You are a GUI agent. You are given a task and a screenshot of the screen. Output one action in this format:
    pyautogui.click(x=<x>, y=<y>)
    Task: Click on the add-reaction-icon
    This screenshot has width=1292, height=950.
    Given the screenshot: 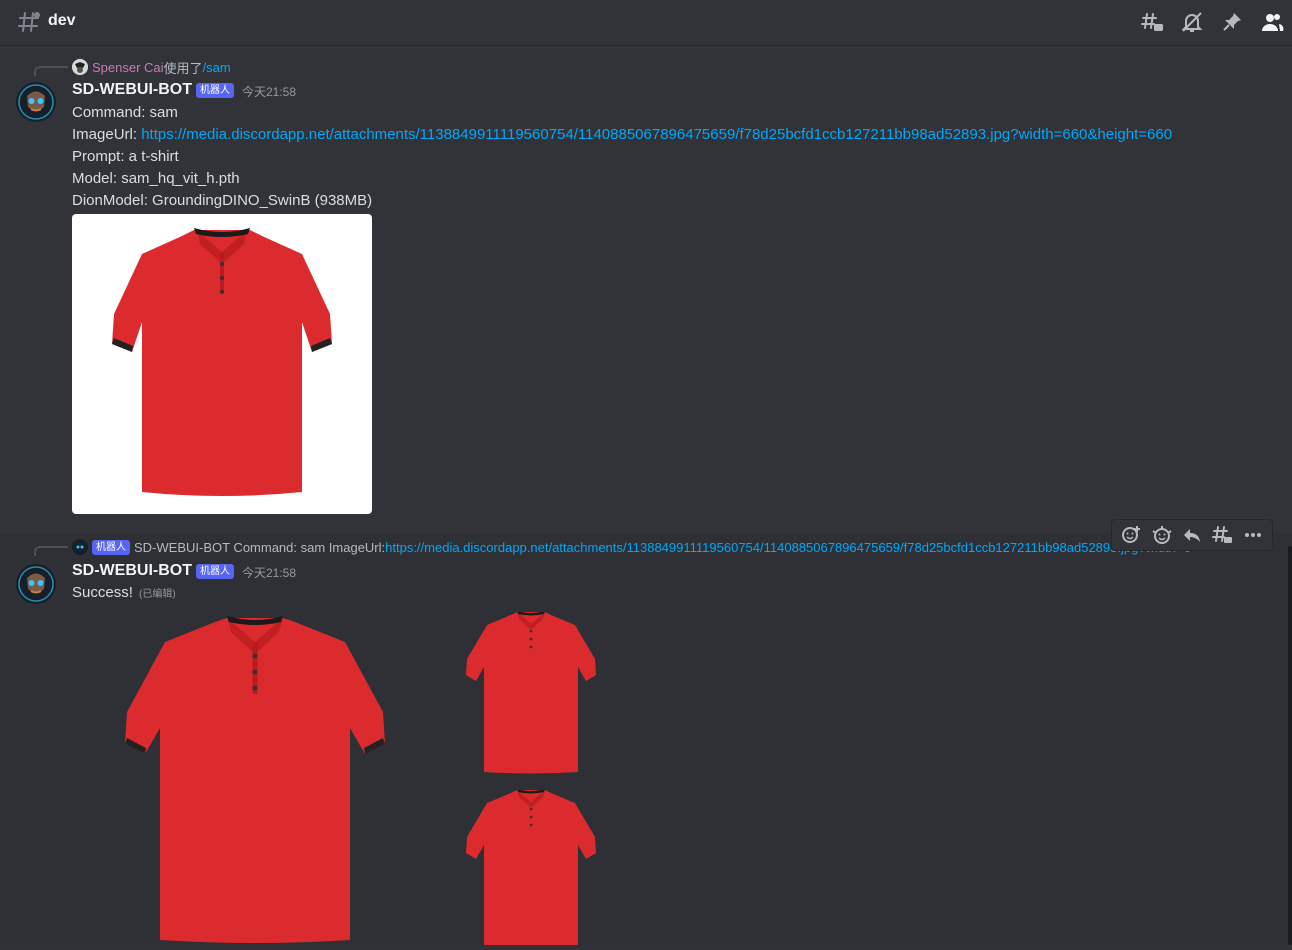 What is the action you would take?
    pyautogui.click(x=1131, y=535)
    